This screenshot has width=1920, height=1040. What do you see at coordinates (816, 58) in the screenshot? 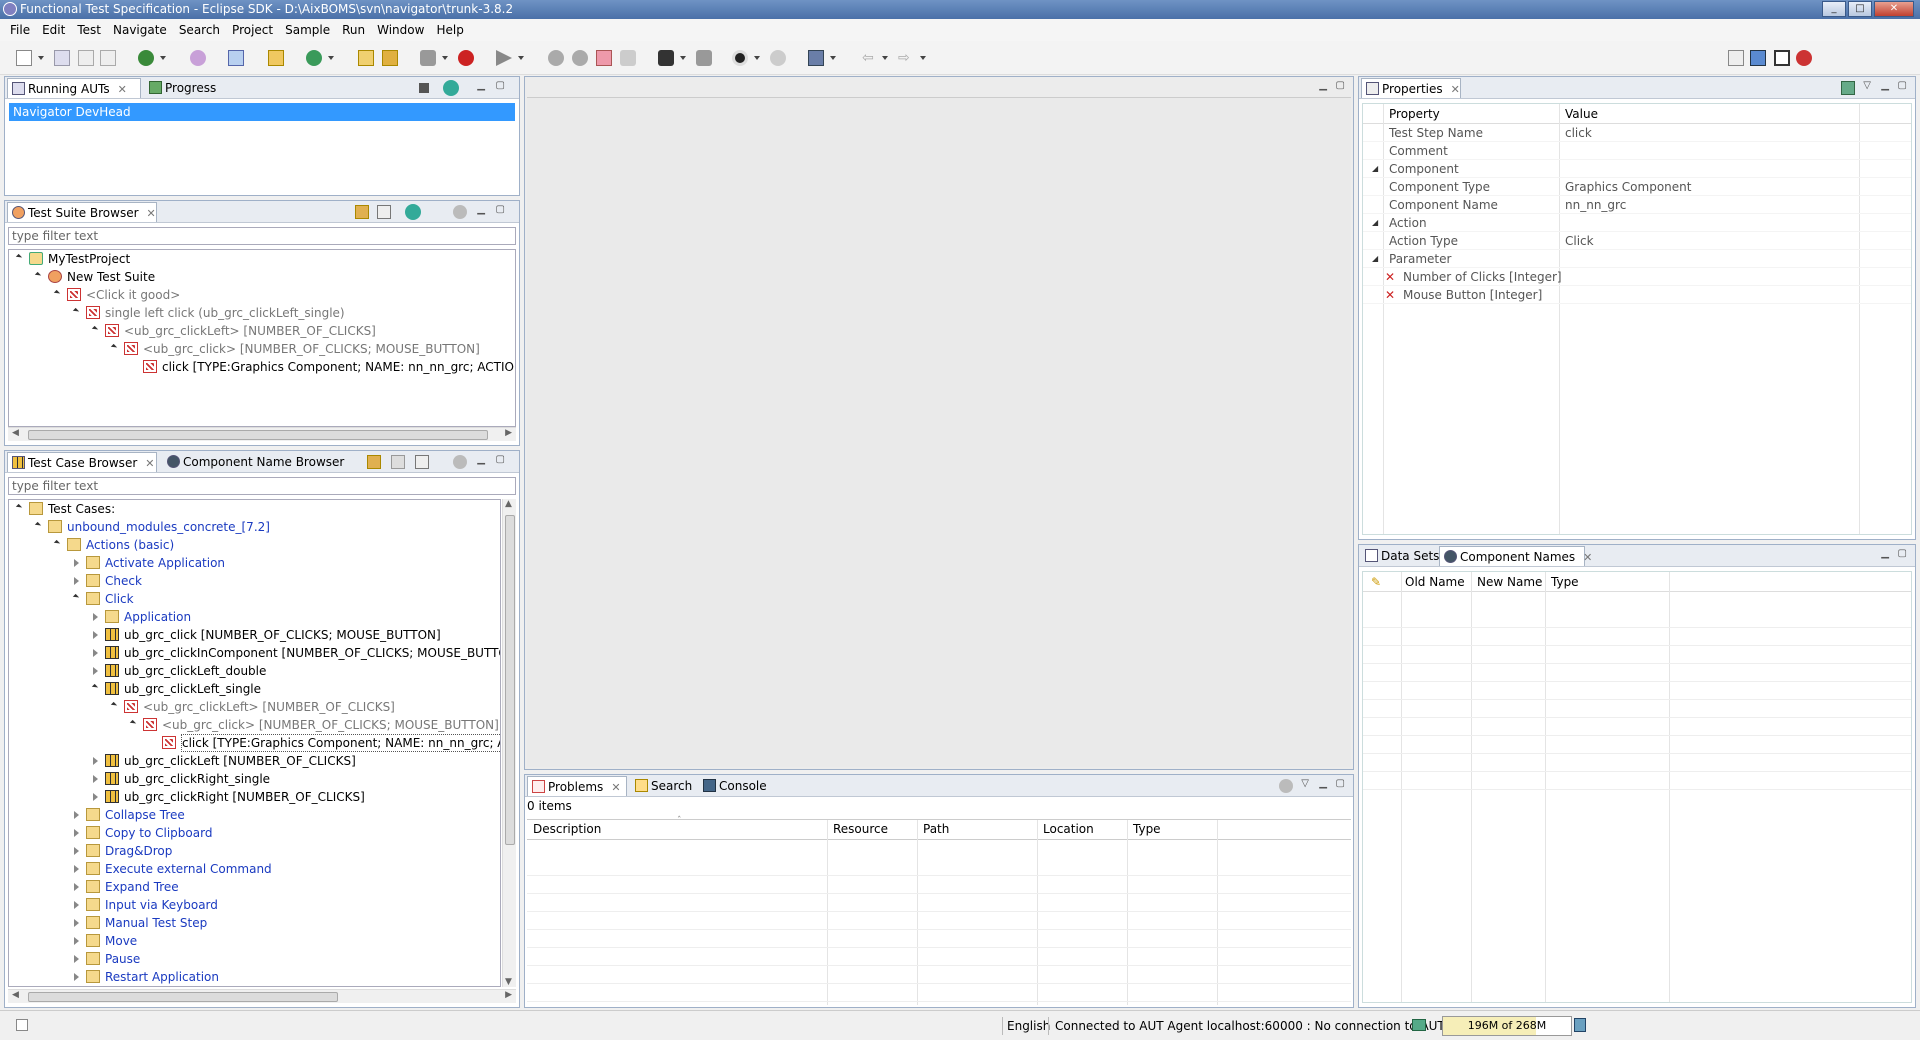
I see `calculator-icon` at bounding box center [816, 58].